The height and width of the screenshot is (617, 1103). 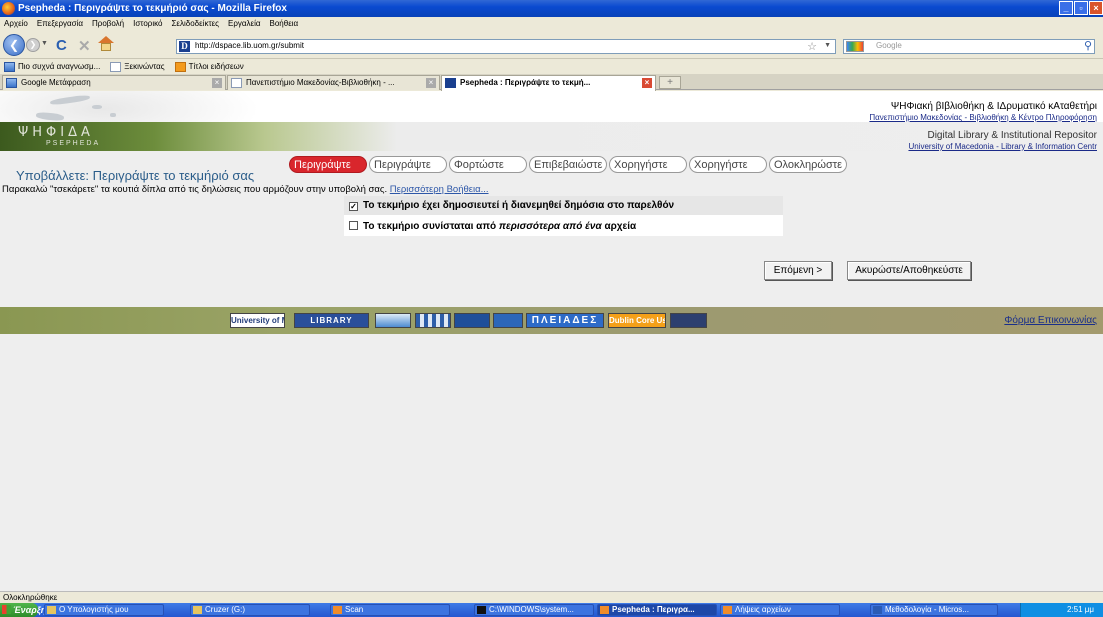 I want to click on tab-psepheda: Psepheda : Περιγράψτε το τεκμή... ×, so click(x=548, y=83).